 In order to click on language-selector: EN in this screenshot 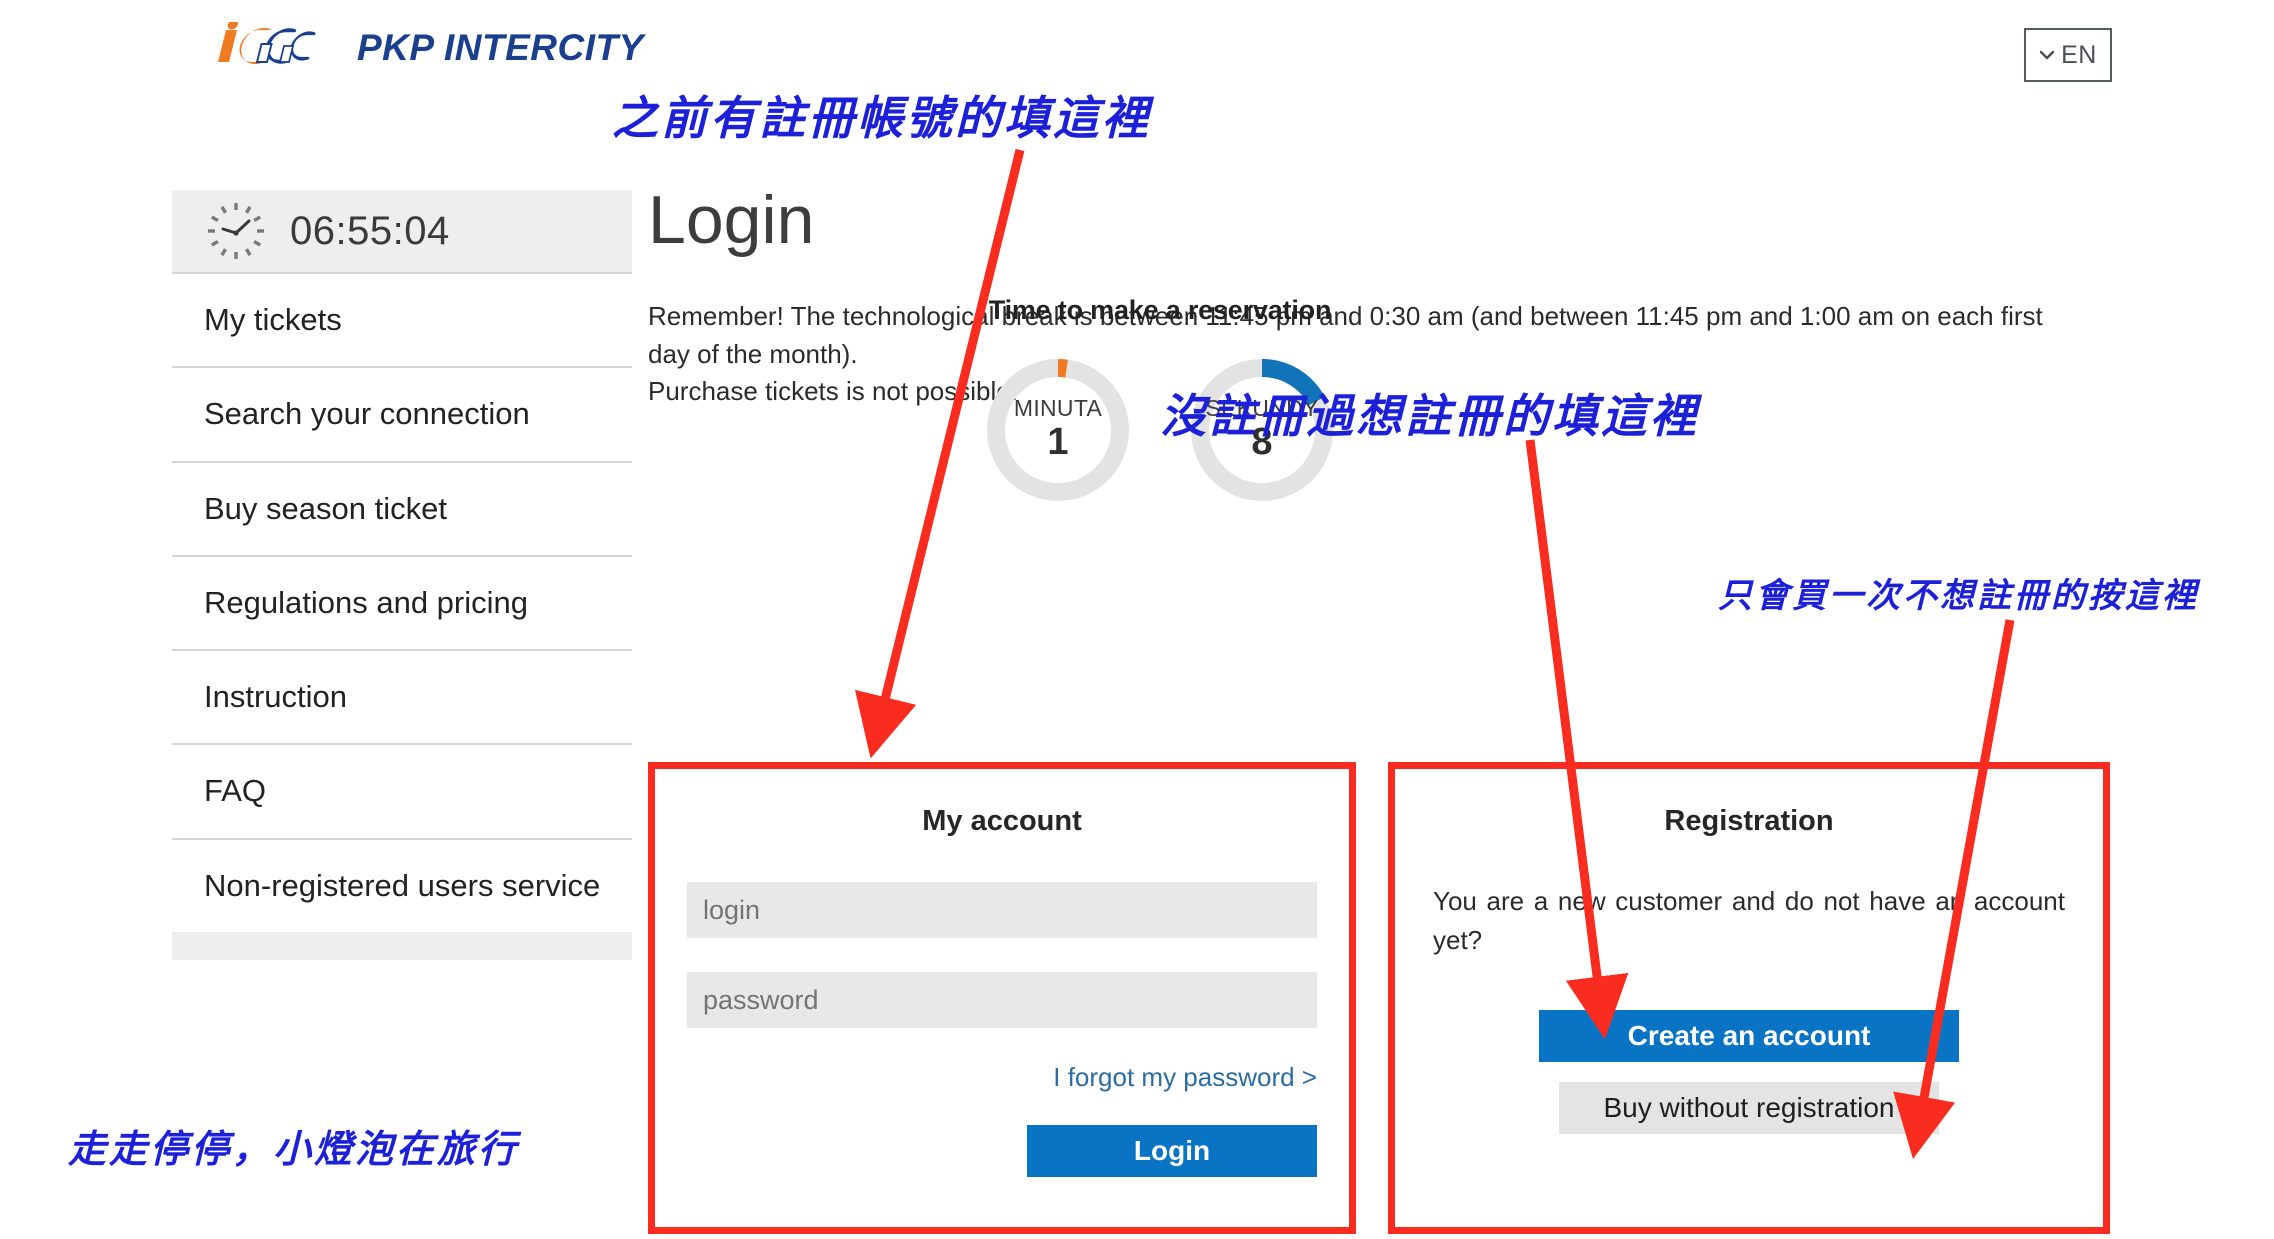, I will do `click(2068, 55)`.